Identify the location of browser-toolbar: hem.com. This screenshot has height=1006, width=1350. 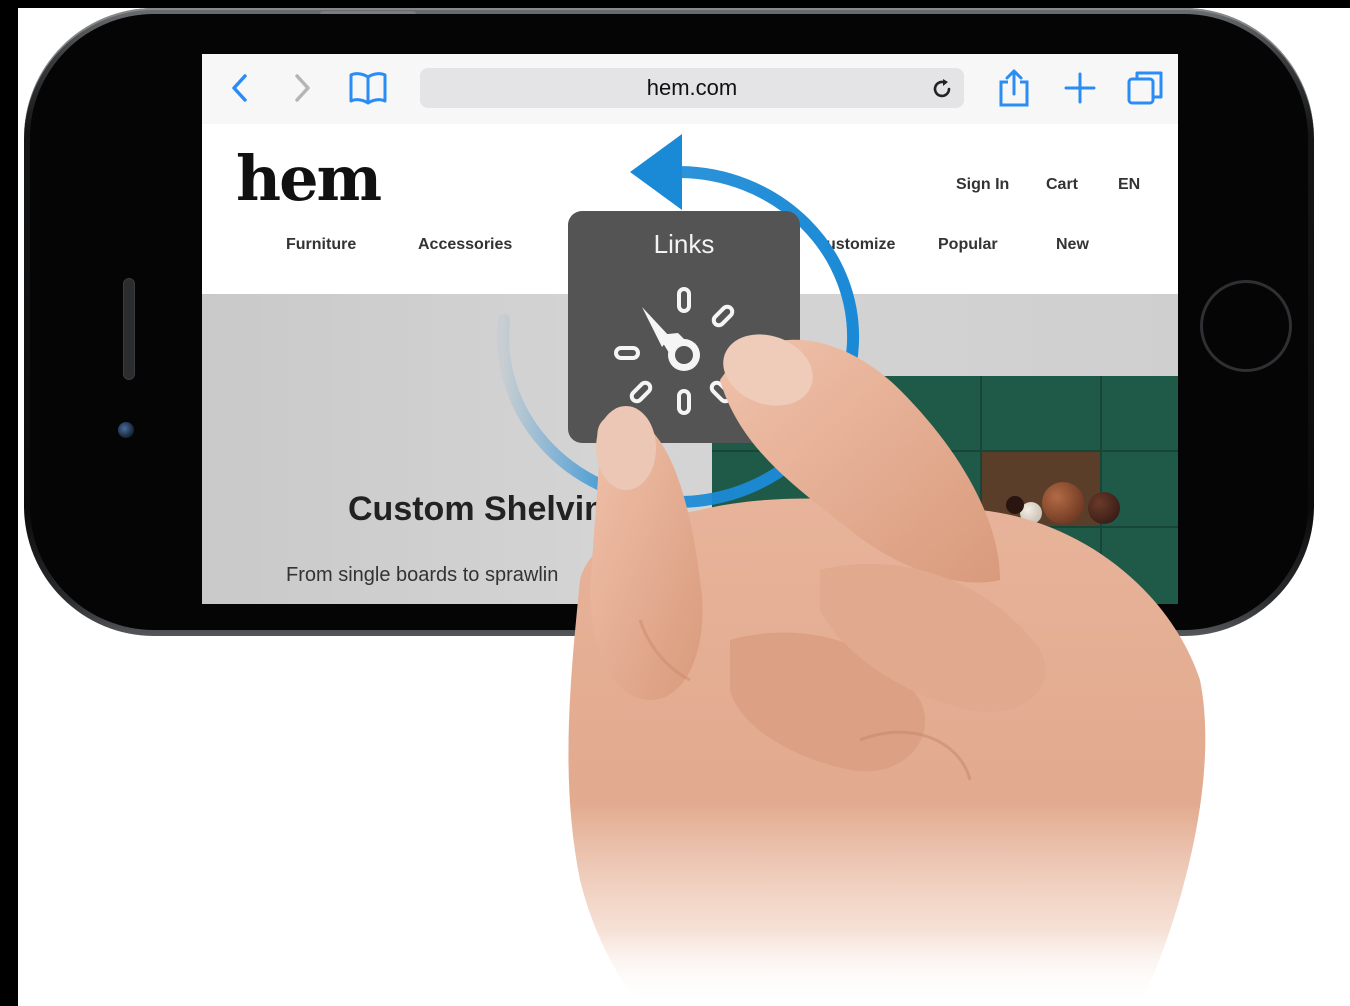
(690, 89).